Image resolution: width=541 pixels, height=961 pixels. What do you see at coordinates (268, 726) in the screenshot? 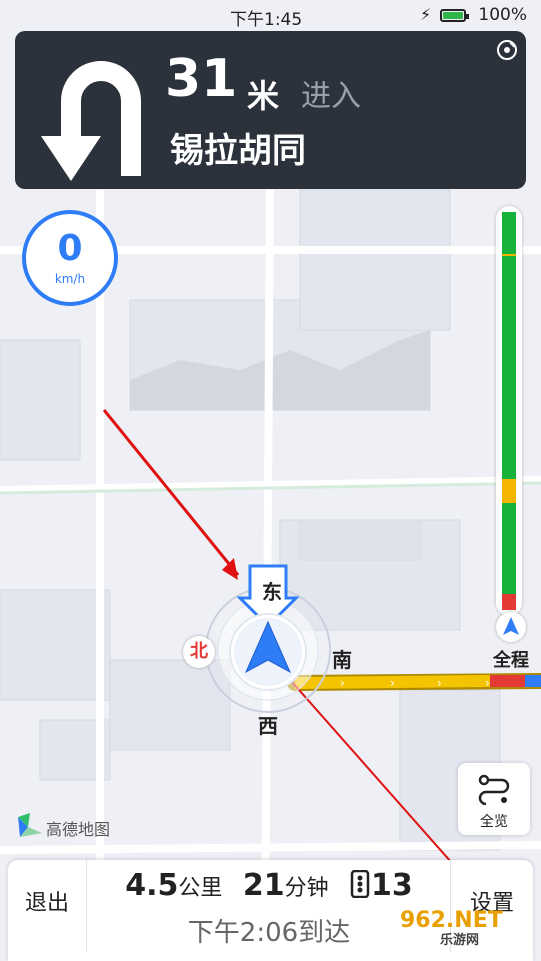
I see `compass-west-label: 西` at bounding box center [268, 726].